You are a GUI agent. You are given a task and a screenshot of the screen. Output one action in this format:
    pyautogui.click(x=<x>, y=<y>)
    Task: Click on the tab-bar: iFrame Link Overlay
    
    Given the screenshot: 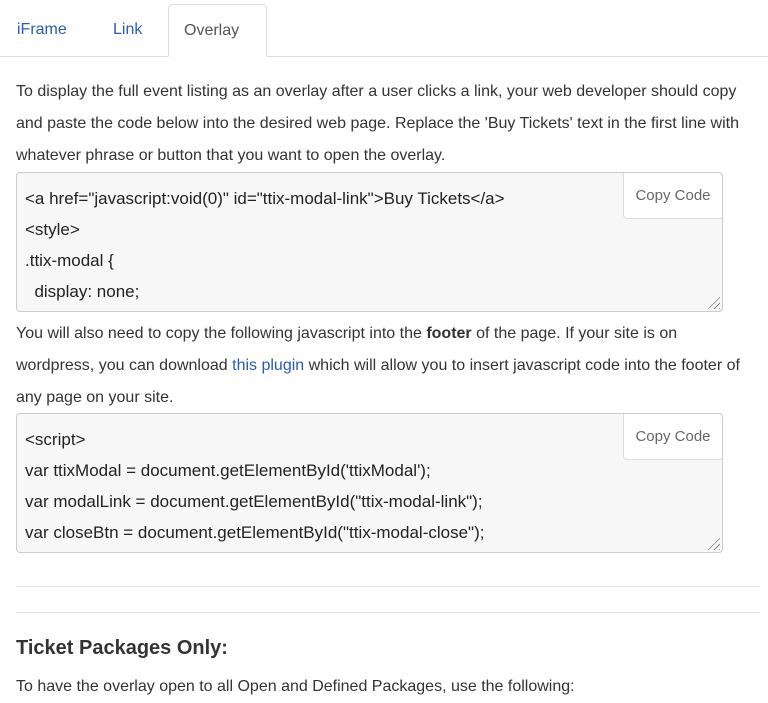 What is the action you would take?
    pyautogui.click(x=384, y=28)
    